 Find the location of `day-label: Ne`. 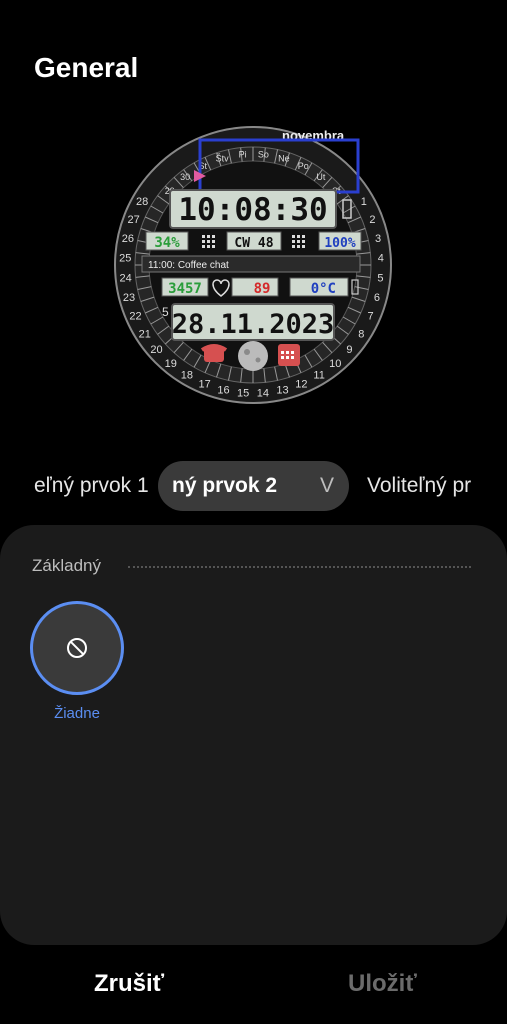

day-label: Ne is located at coordinates (284, 158).